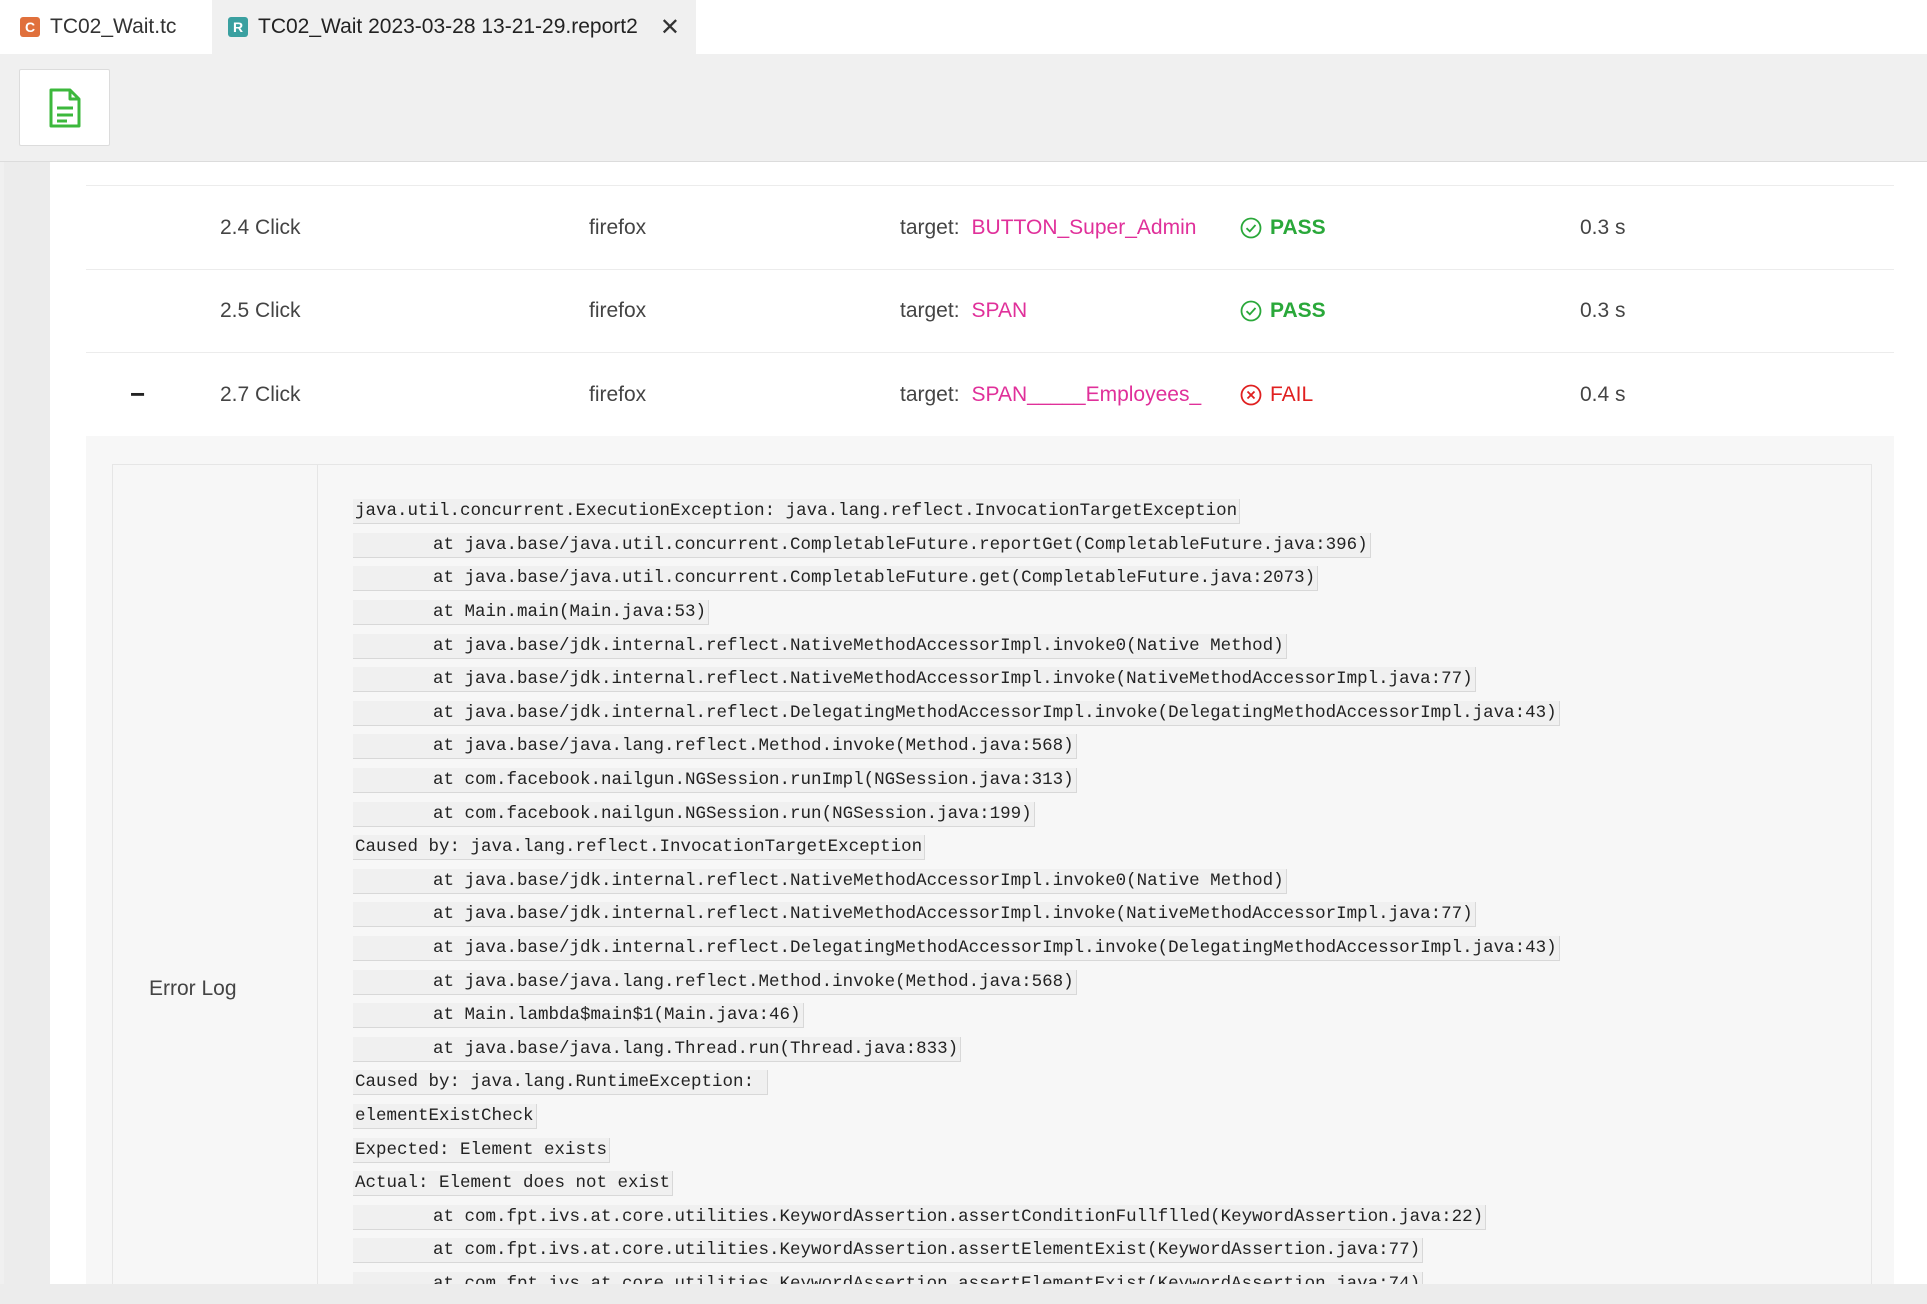  What do you see at coordinates (1251, 394) in the screenshot?
I see `x-circle-icon` at bounding box center [1251, 394].